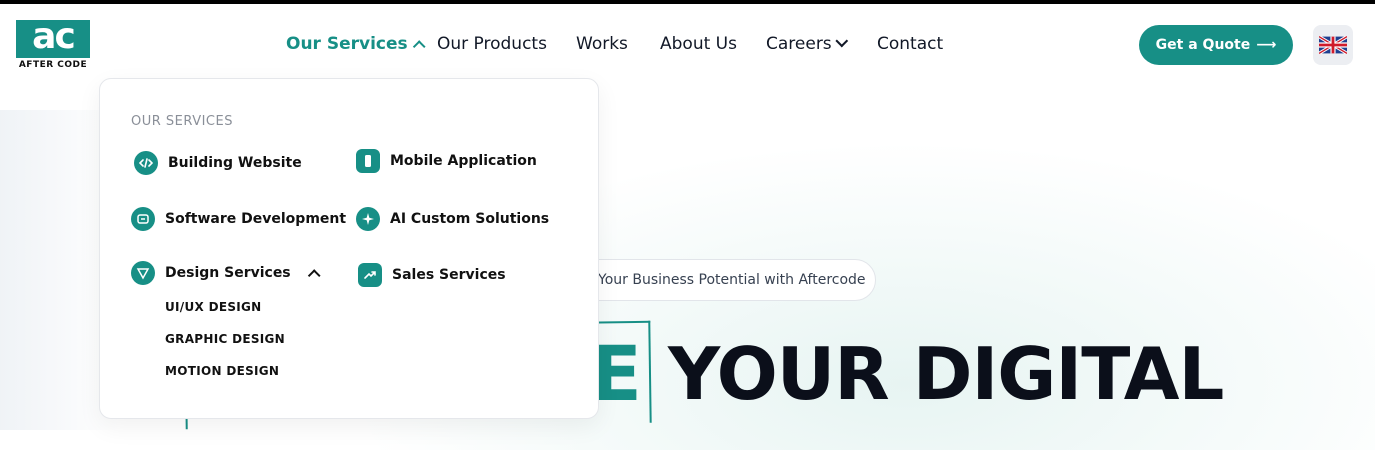 The image size is (1375, 450). Describe the element at coordinates (182, 121) in the screenshot. I see `dropdown-heading: OUR SERVICES` at that location.